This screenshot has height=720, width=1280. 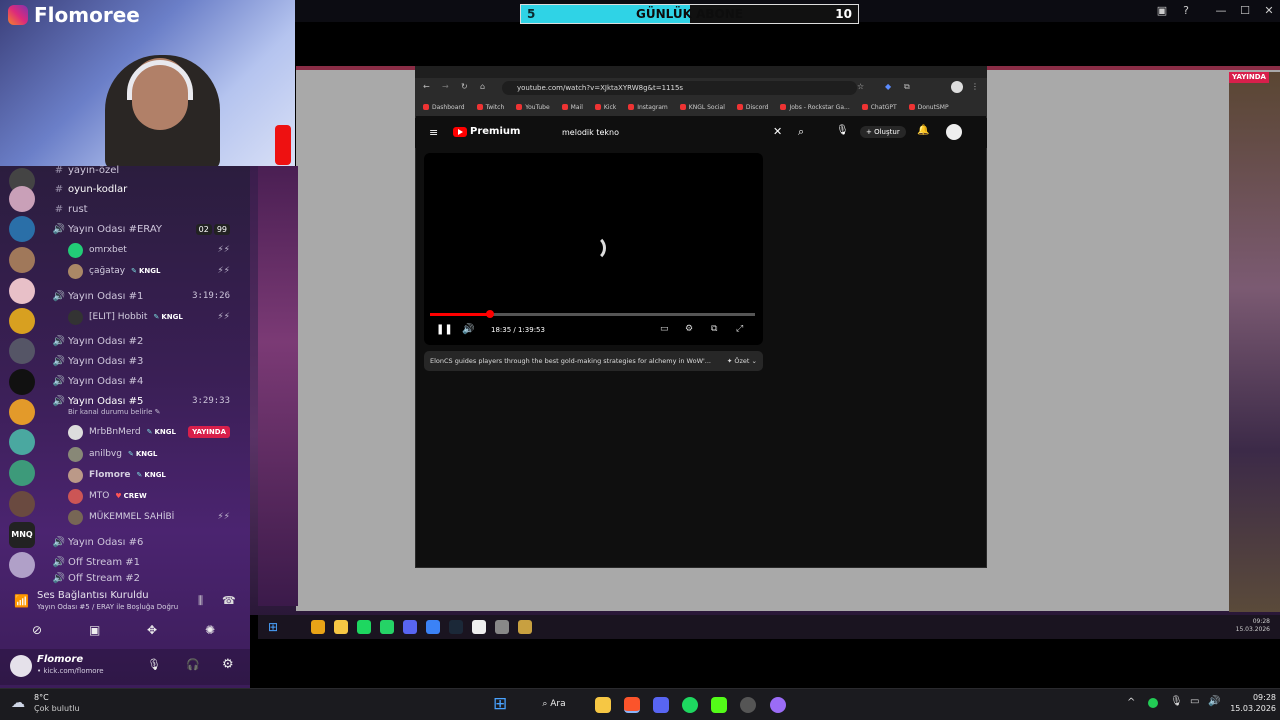 I want to click on channel-voice: 🔊 Yayın Odası #2, so click(x=98, y=341).